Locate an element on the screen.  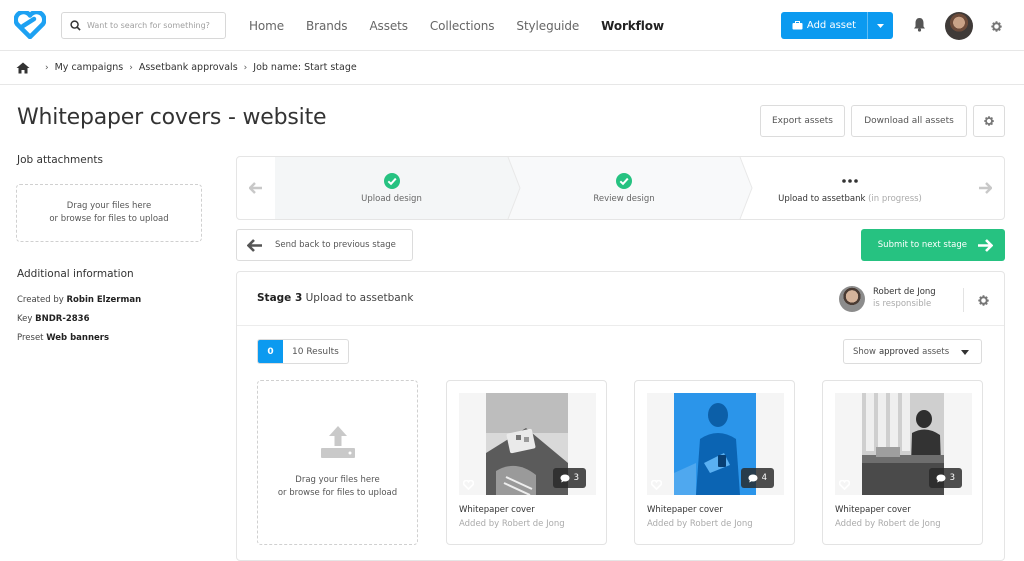
asset-thumbnail-wrap: 4 is located at coordinates (715, 444).